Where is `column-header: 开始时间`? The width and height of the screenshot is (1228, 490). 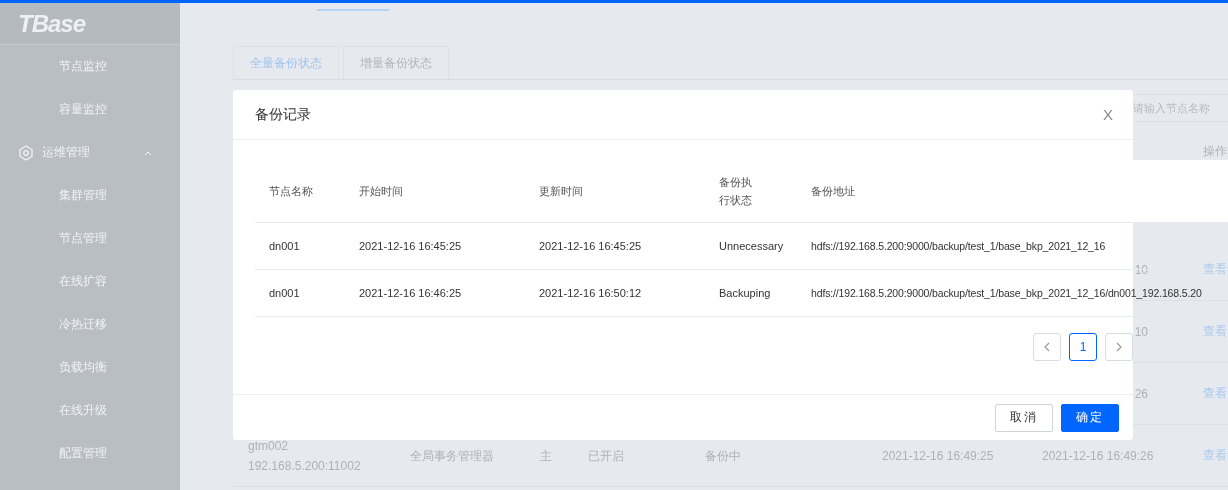 column-header: 开始时间 is located at coordinates (381, 191).